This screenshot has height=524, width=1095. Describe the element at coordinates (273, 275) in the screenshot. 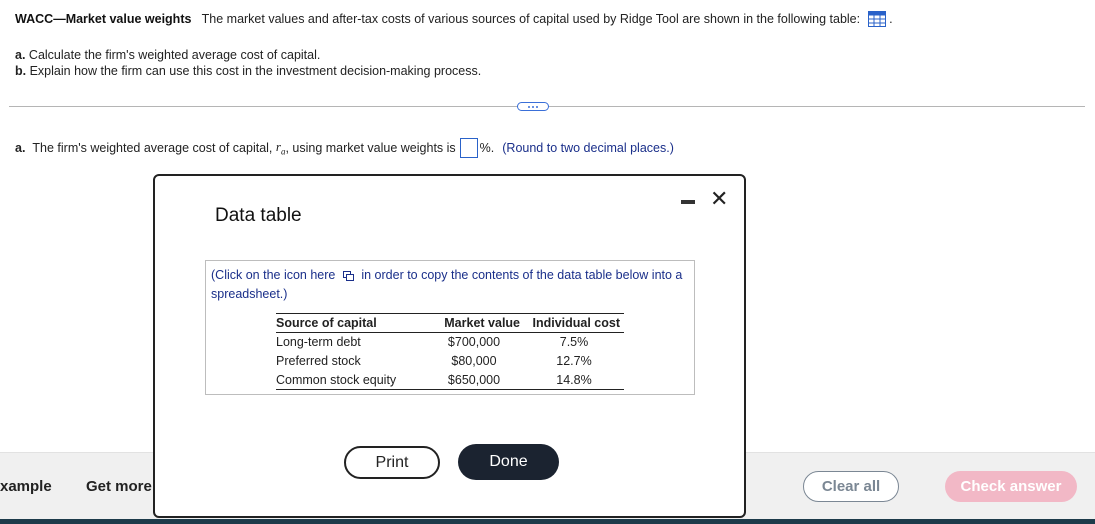

I see `copy-note-pre: (Click on the icon here` at that location.